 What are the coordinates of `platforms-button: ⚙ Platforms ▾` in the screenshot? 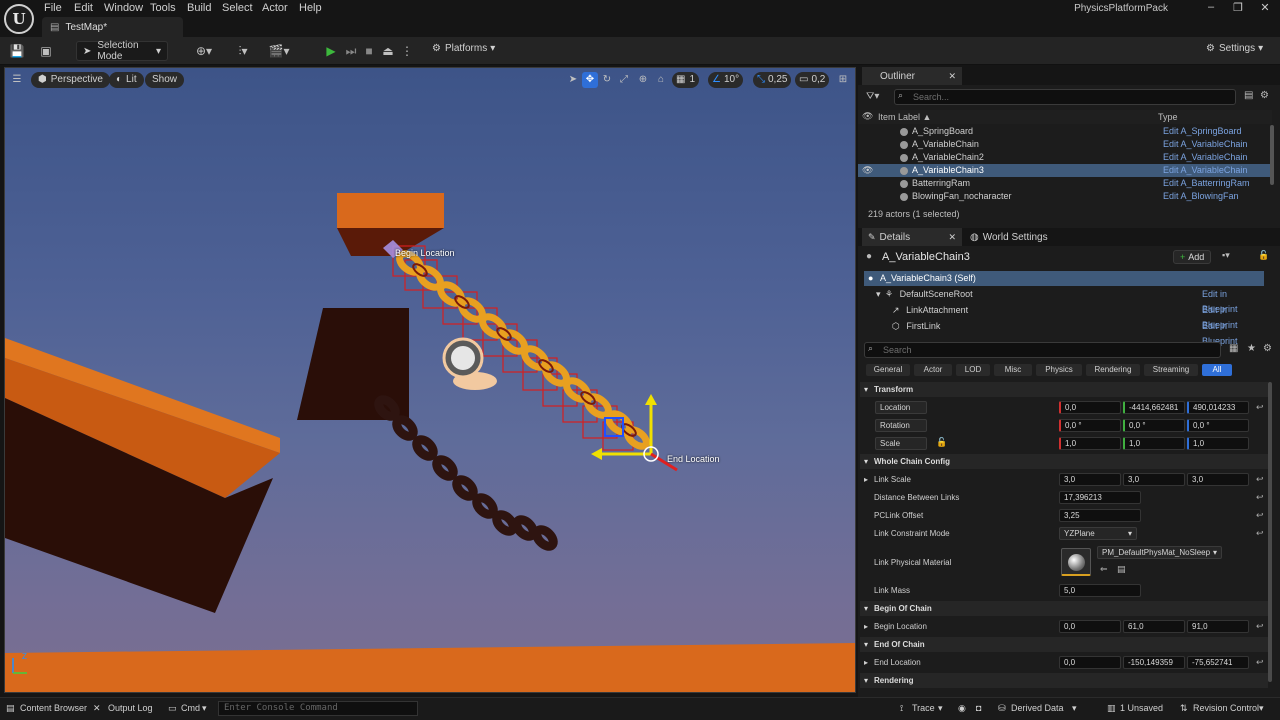 It's located at (463, 48).